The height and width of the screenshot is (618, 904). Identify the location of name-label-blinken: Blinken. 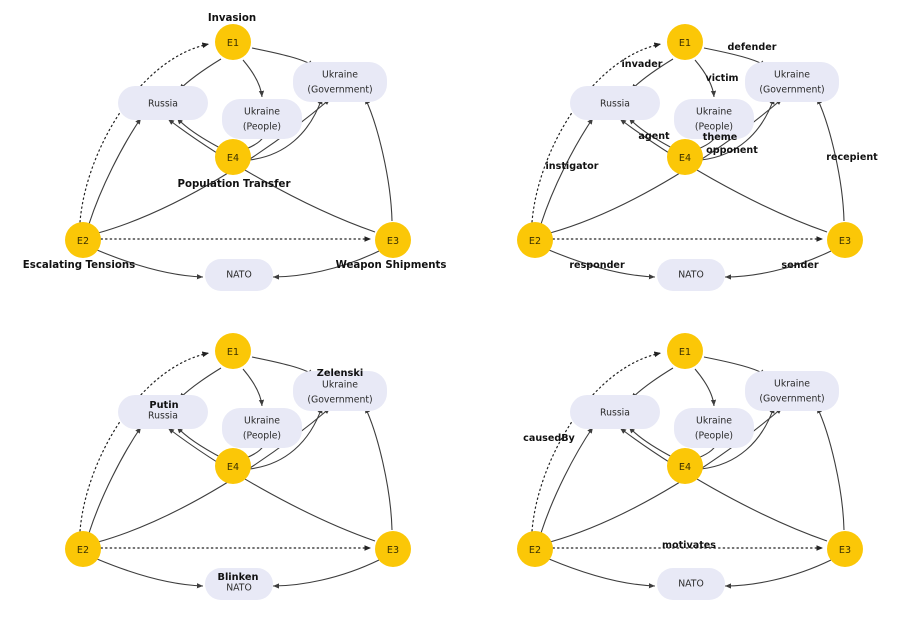
(237, 577).